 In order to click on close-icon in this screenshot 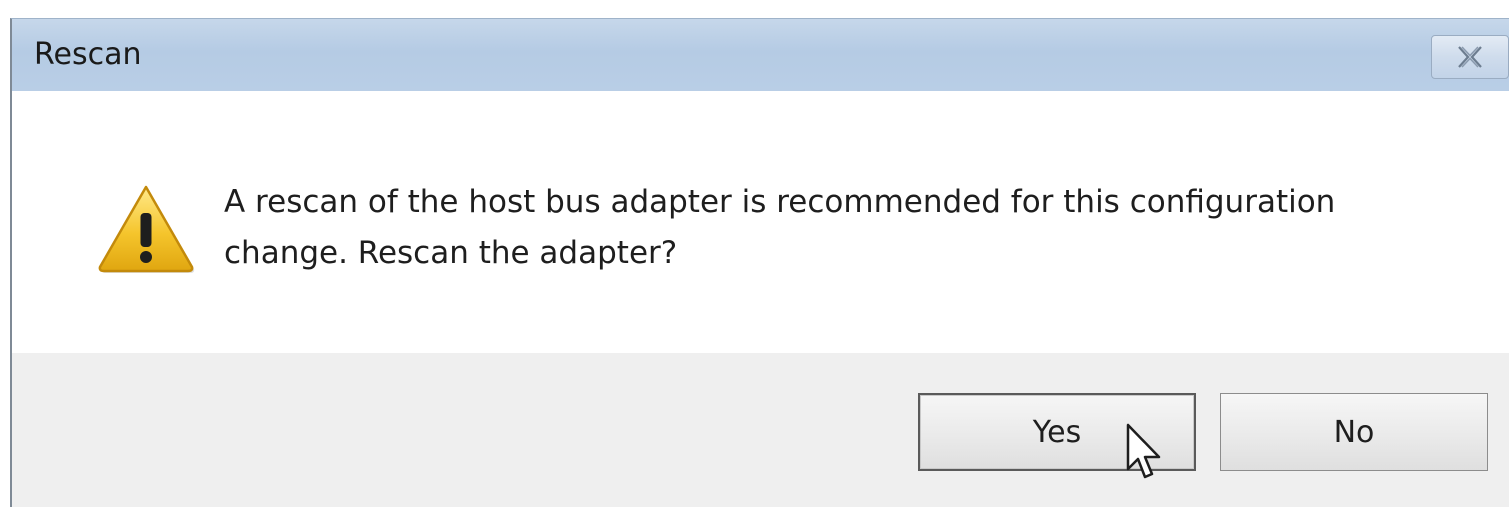, I will do `click(1470, 57)`.